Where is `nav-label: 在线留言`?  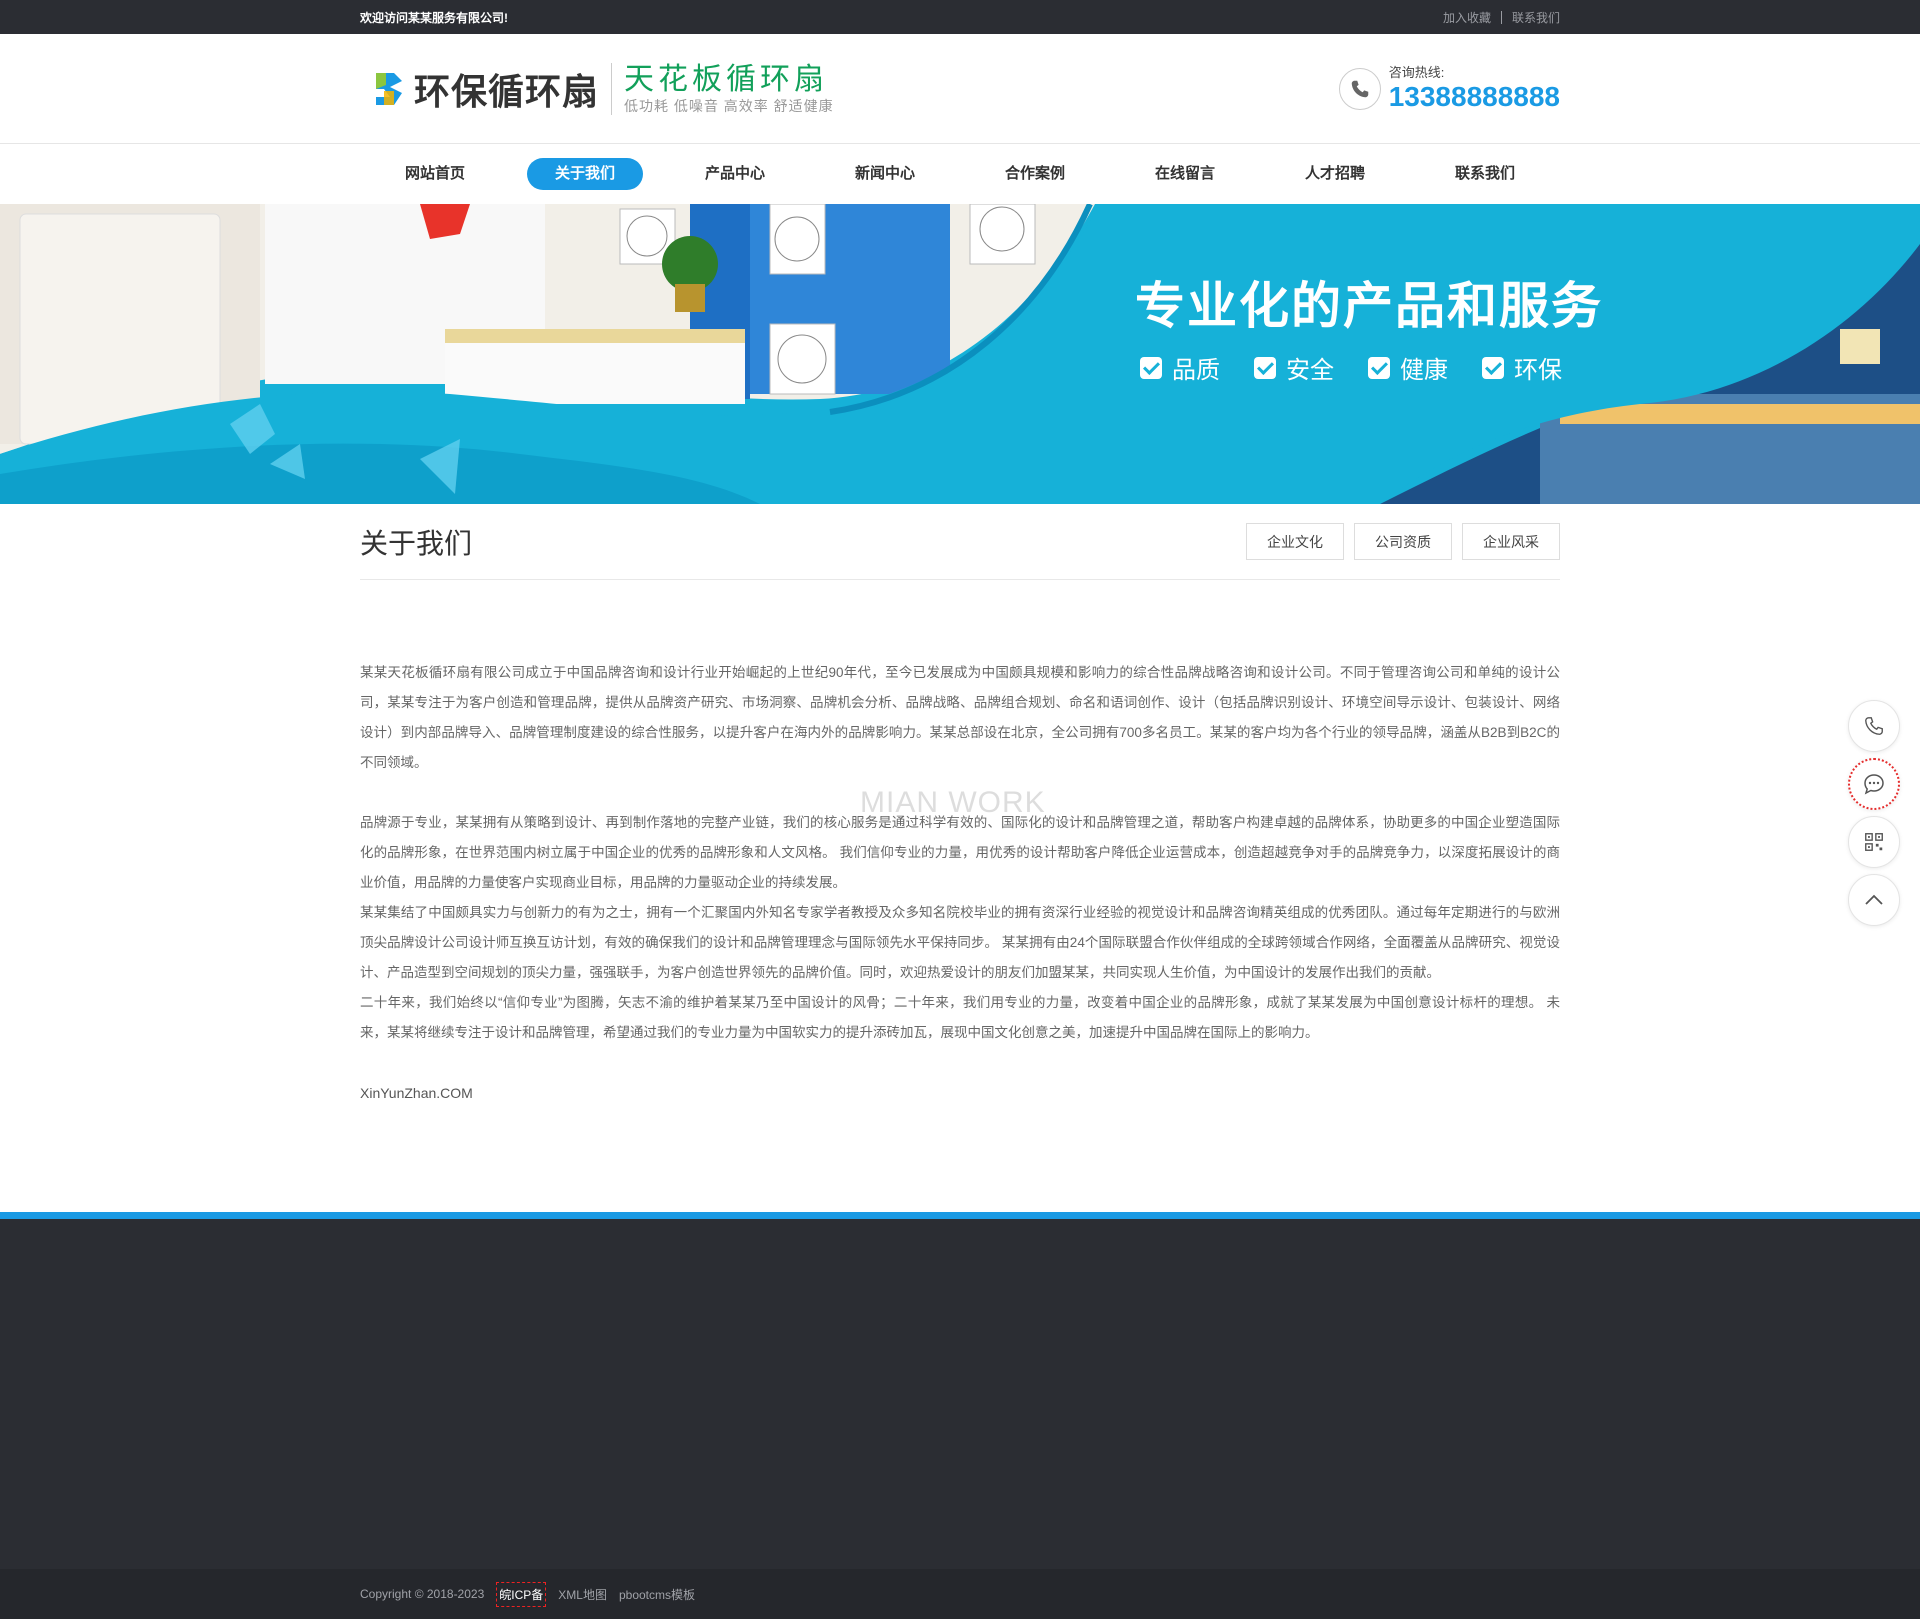 nav-label: 在线留言 is located at coordinates (1184, 173).